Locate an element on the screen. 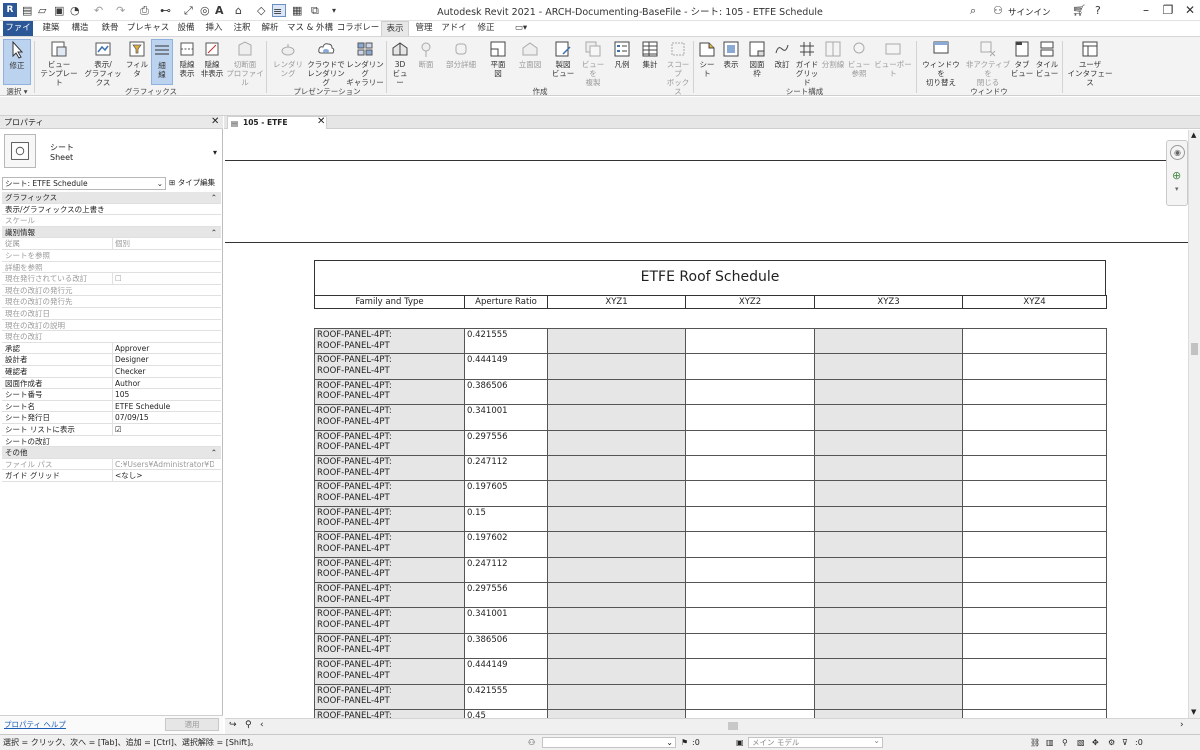 The image size is (1200, 750). sheet-button: シート is located at coordinates (707, 62).